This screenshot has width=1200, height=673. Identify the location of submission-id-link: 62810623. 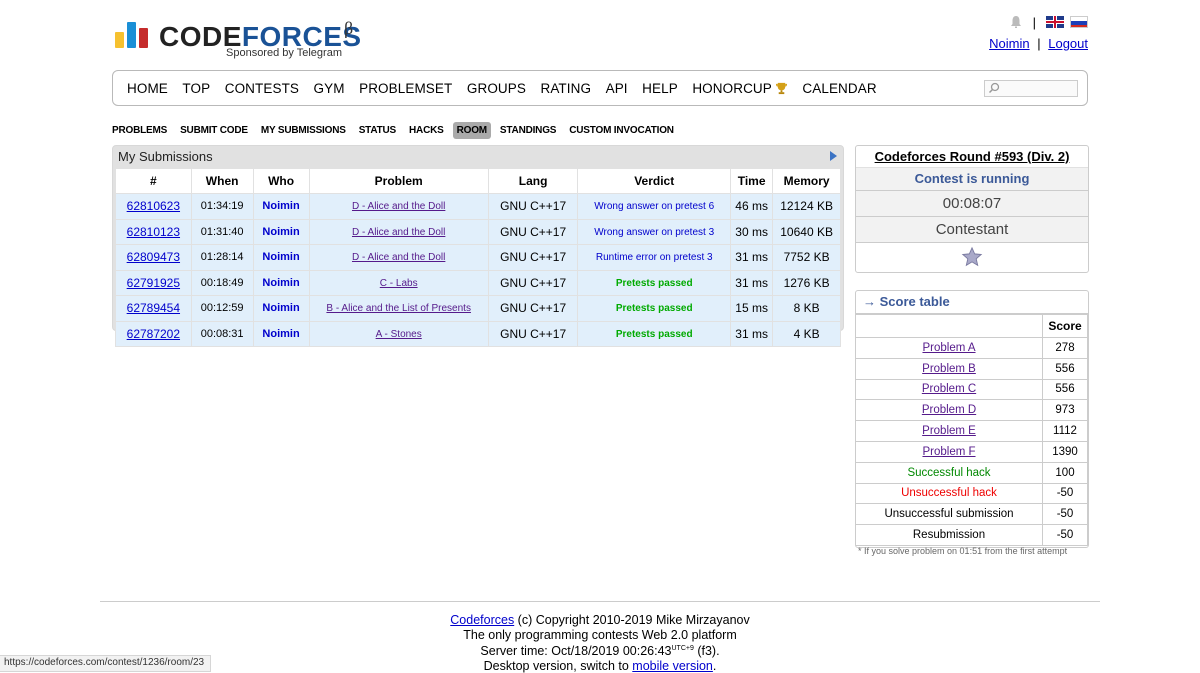
(153, 206).